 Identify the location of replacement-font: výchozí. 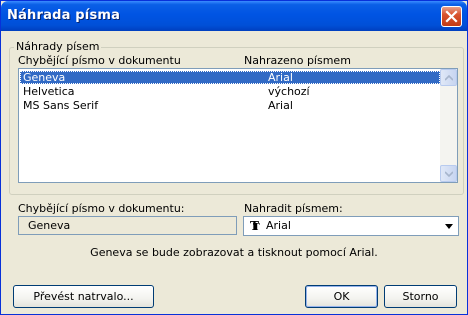
(289, 91).